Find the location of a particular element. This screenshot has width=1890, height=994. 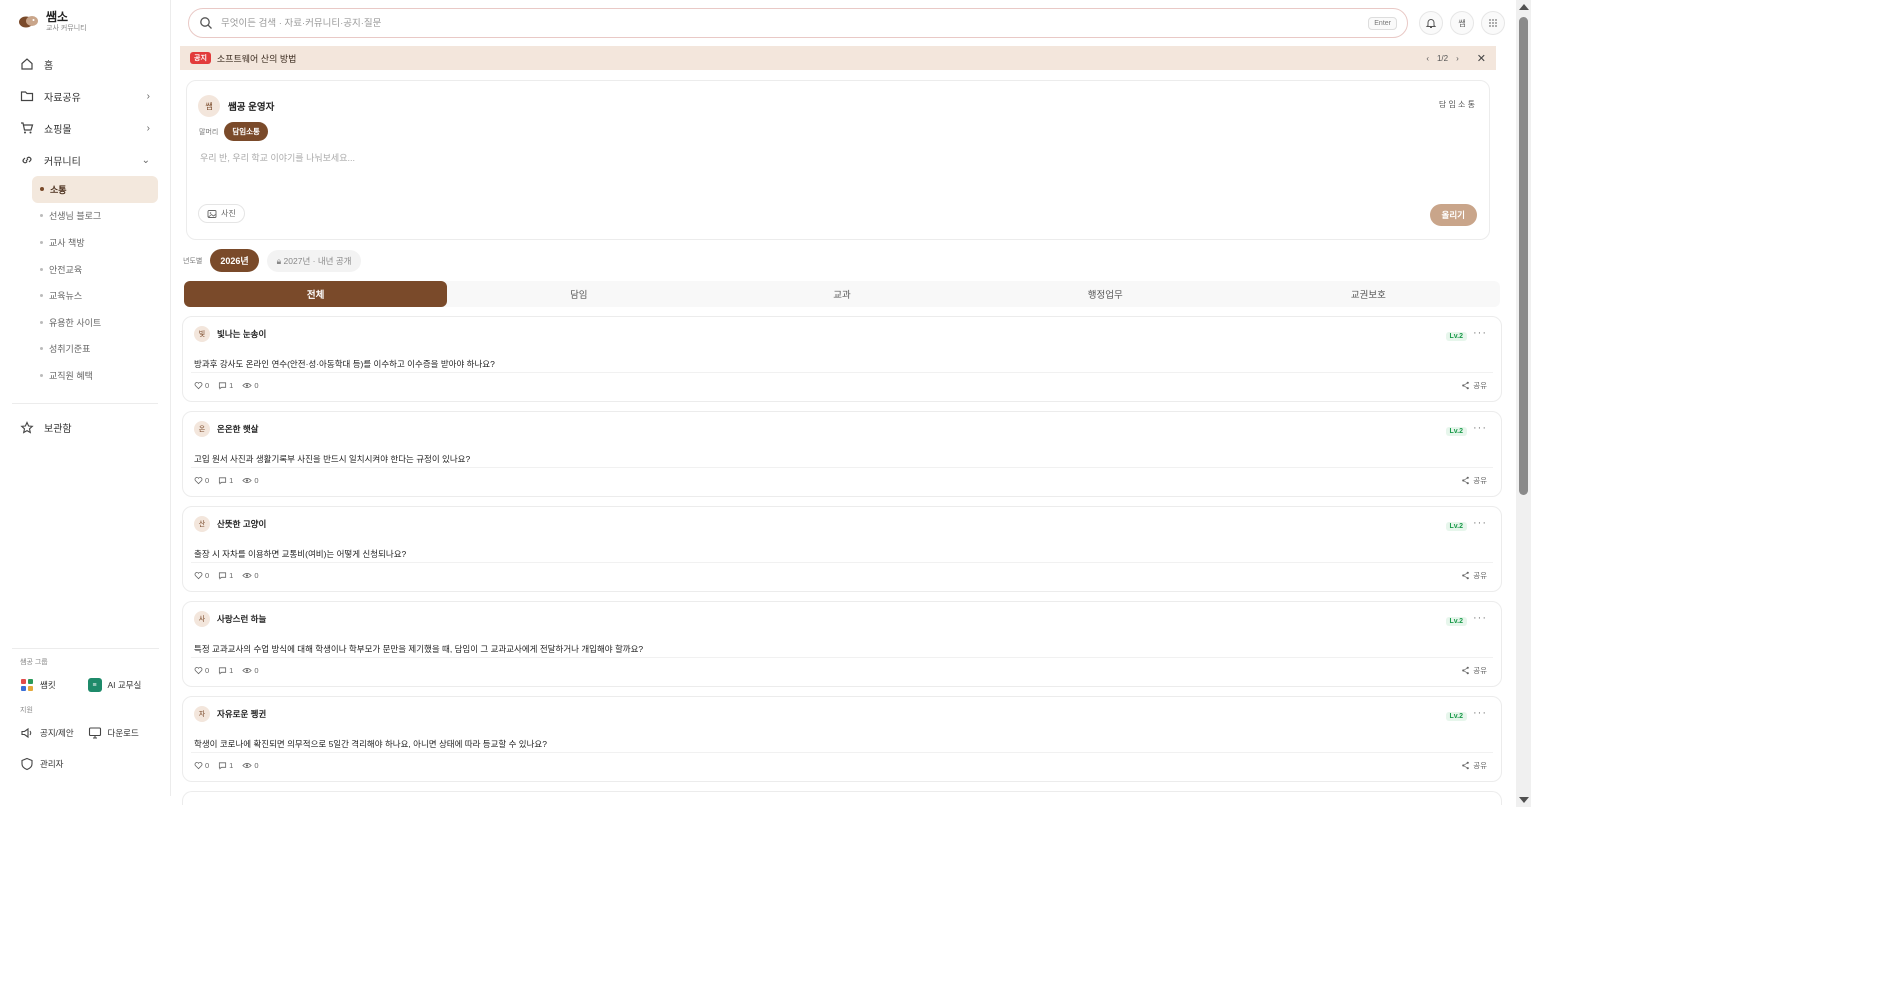

home-icon is located at coordinates (27, 64).